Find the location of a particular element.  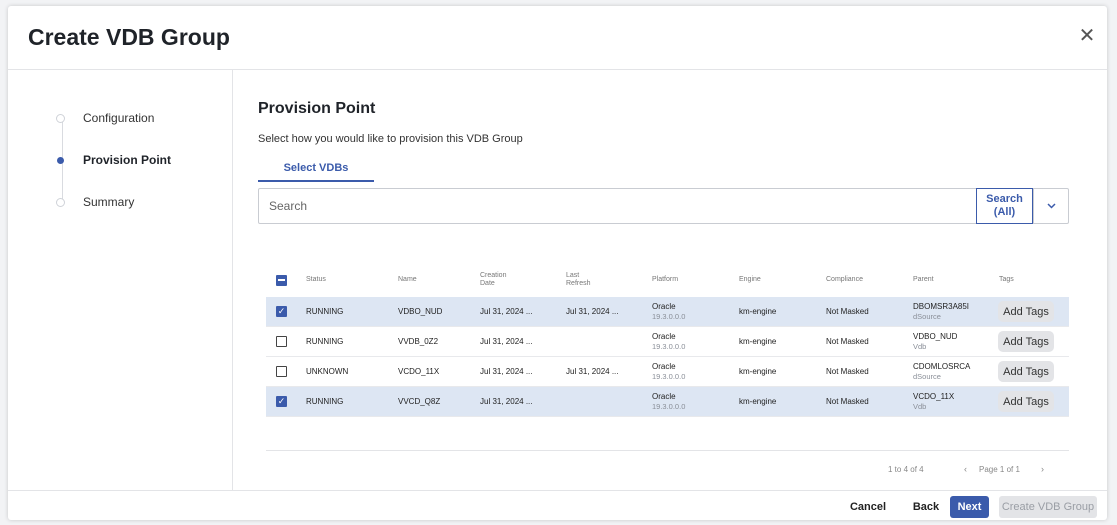

header-status: Status is located at coordinates (316, 280).